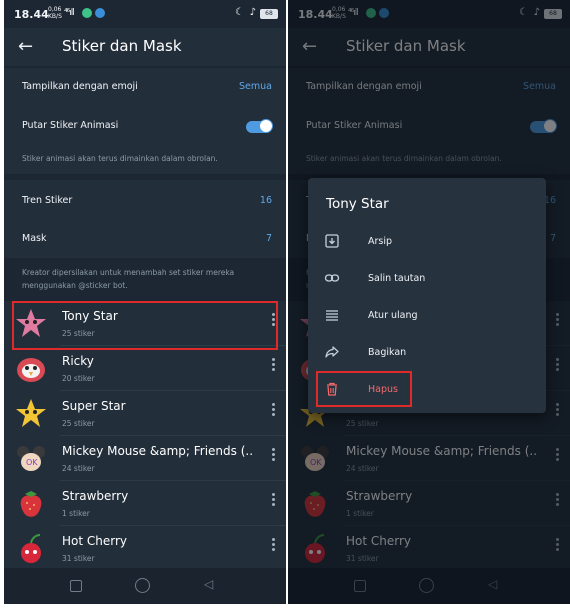  I want to click on link-icon, so click(332, 278).